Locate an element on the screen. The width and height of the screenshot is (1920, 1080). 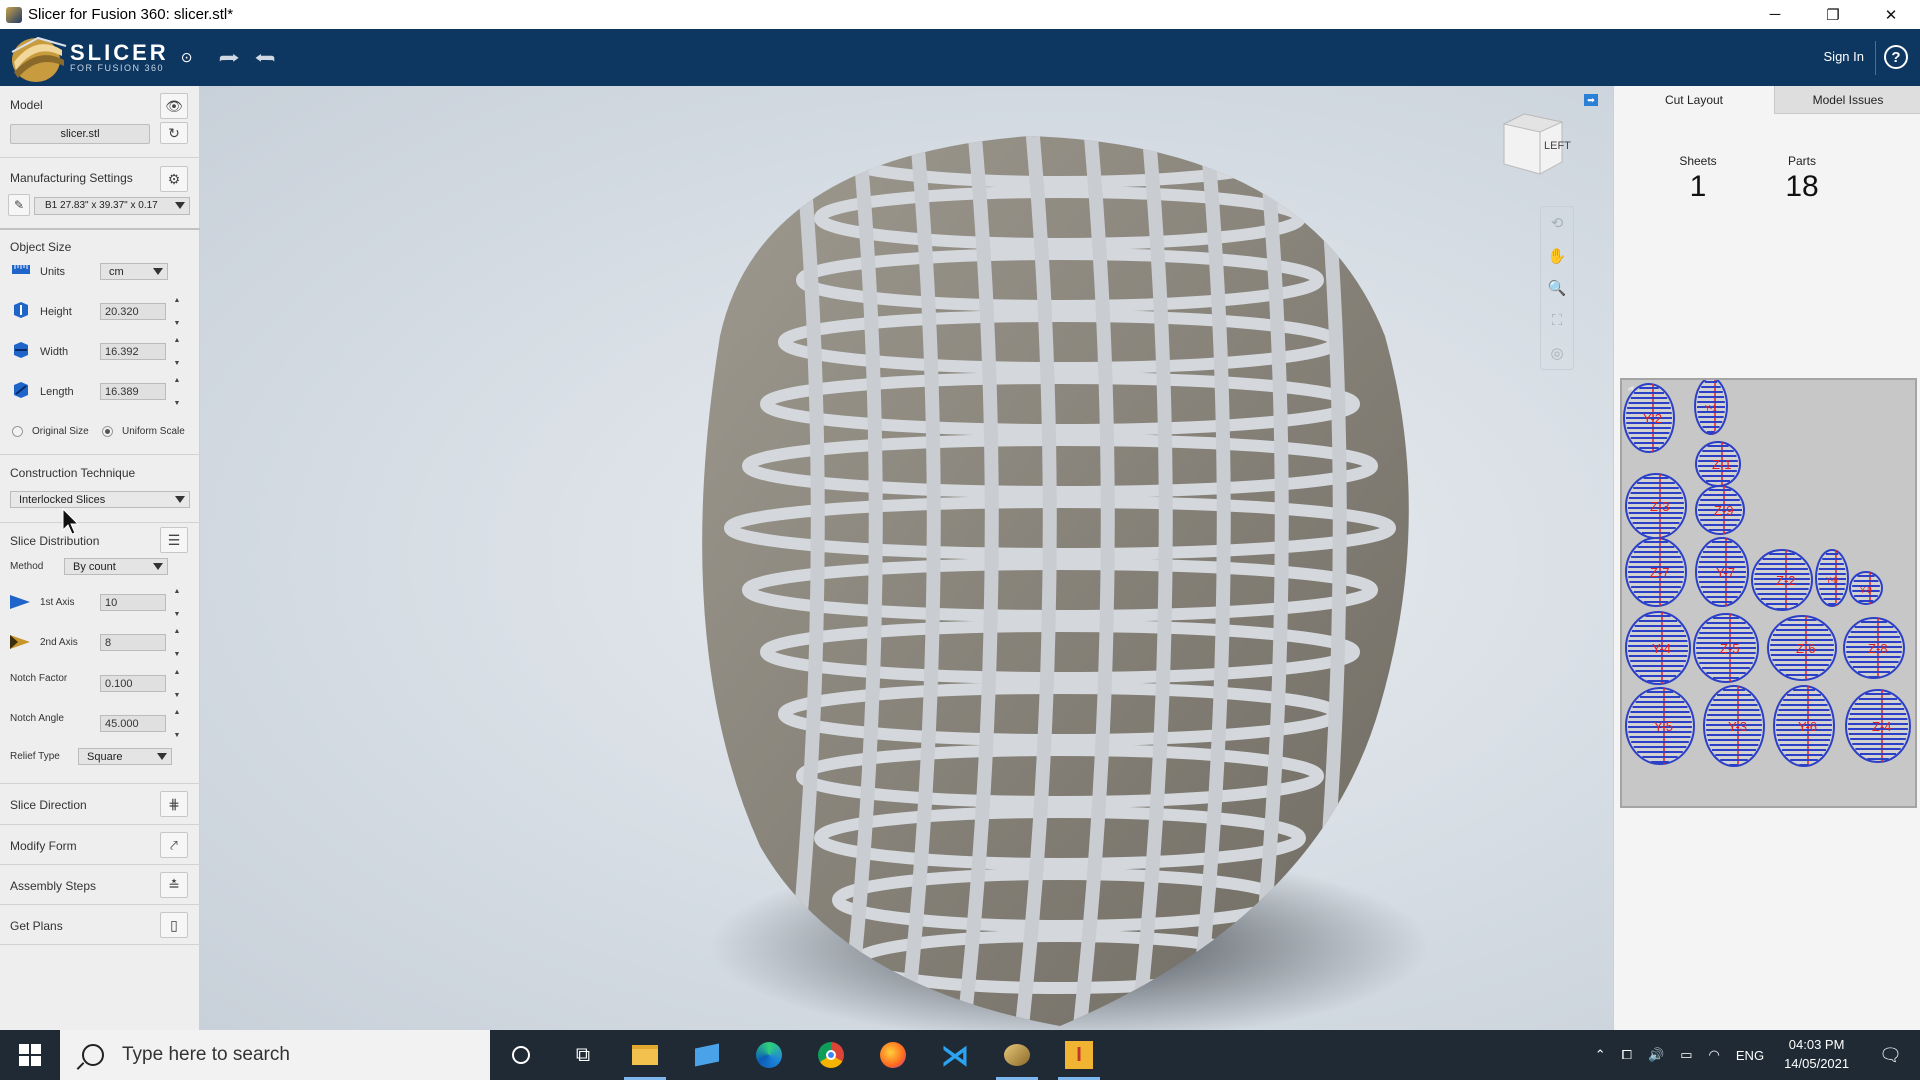
close-button: ✕ is located at coordinates (1891, 14).